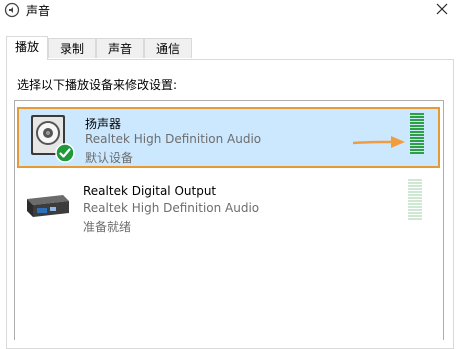  What do you see at coordinates (12, 10) in the screenshot?
I see `sound-app-icon` at bounding box center [12, 10].